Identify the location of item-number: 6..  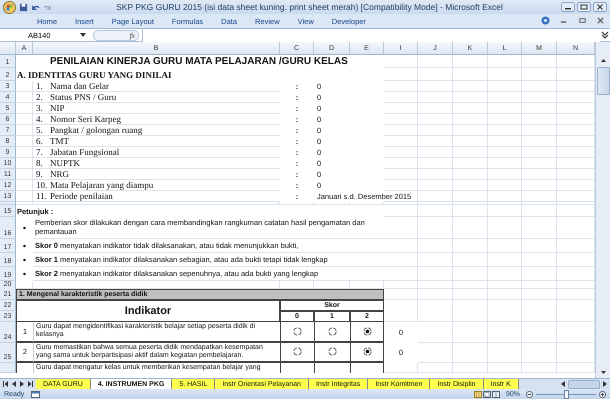
(40, 141).